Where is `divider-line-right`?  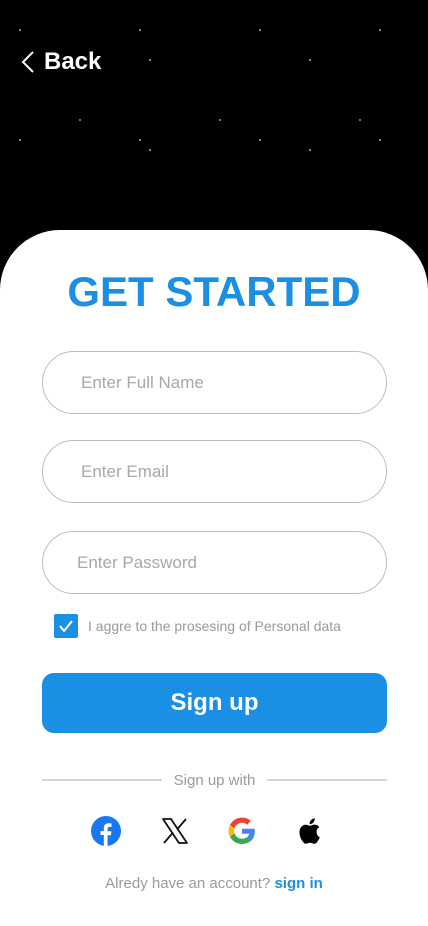
divider-line-right is located at coordinates (327, 780).